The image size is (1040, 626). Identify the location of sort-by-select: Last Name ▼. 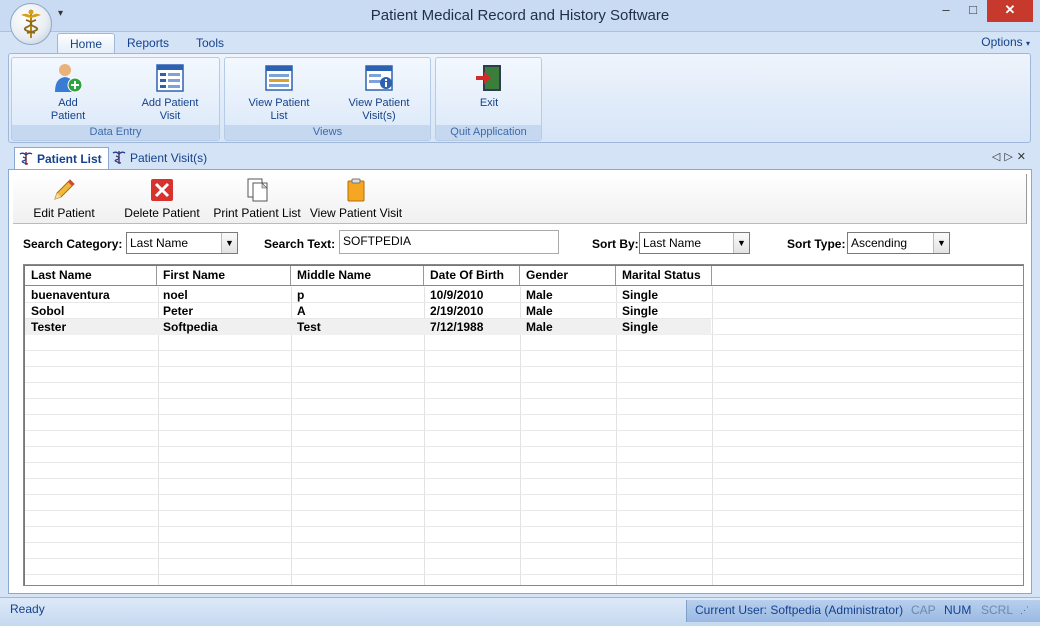
(694, 243).